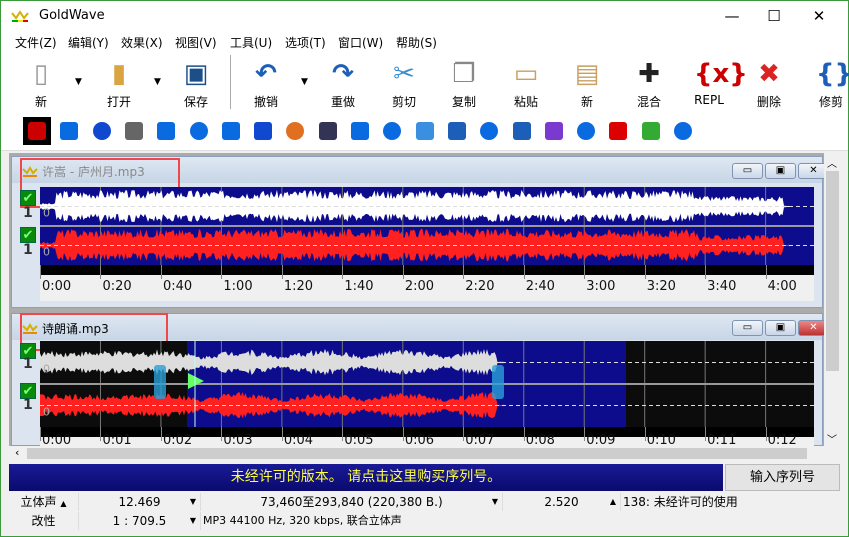 This screenshot has width=849, height=537. What do you see at coordinates (683, 131) in the screenshot?
I see `speaker-icon` at bounding box center [683, 131].